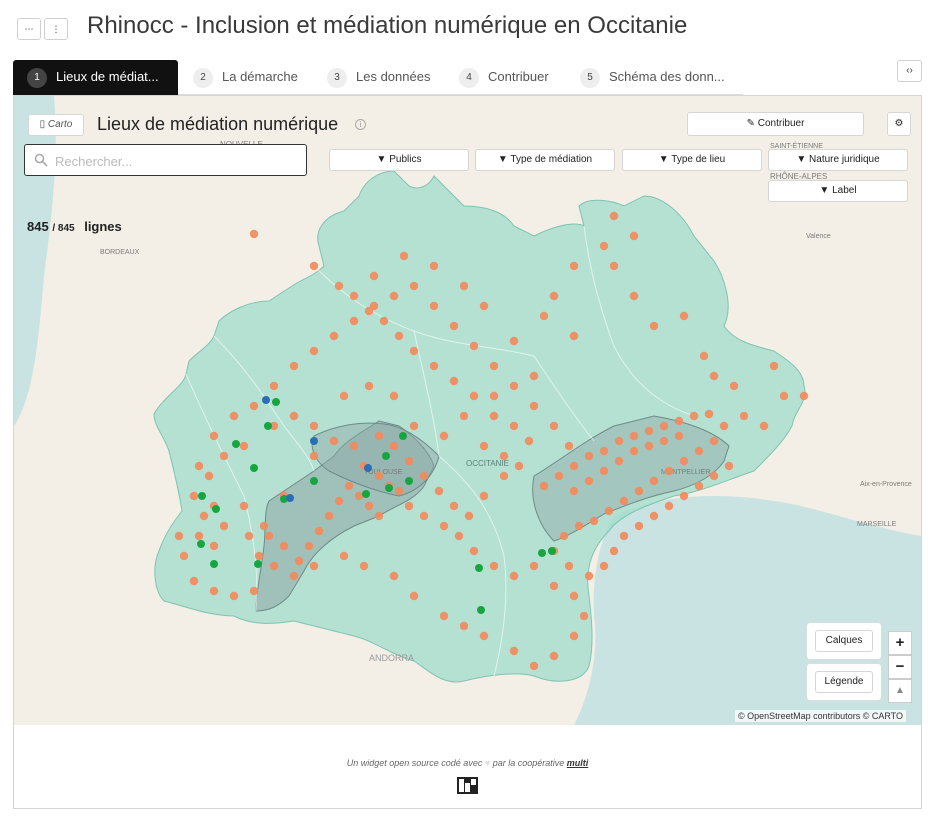  What do you see at coordinates (378, 77) in the screenshot?
I see `tab-donnees: 3 Les données` at bounding box center [378, 77].